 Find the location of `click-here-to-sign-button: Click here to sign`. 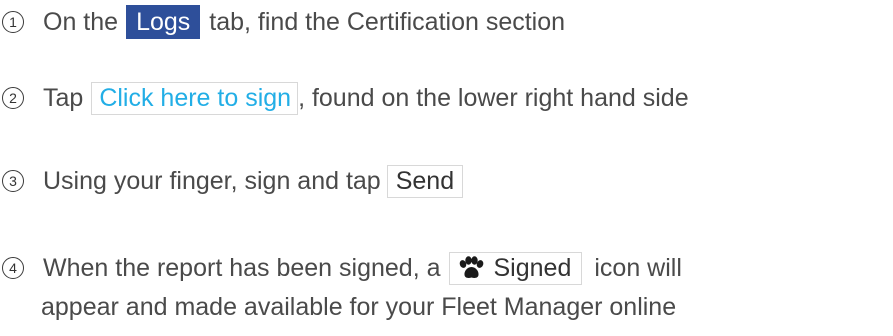

click-here-to-sign-button: Click here to sign is located at coordinates (195, 98).